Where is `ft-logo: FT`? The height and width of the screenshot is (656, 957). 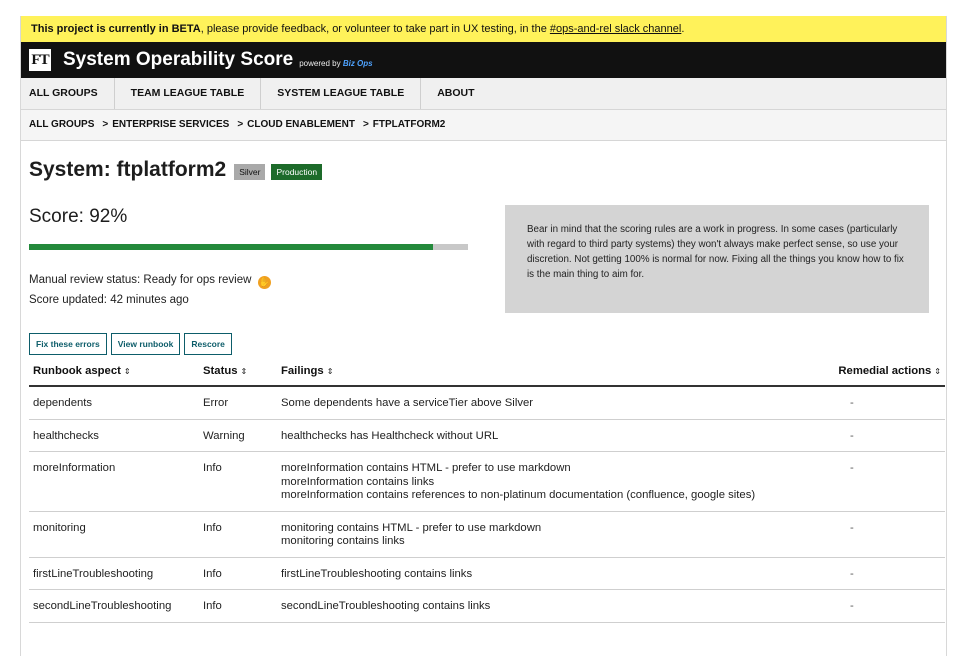
ft-logo: FT is located at coordinates (40, 60).